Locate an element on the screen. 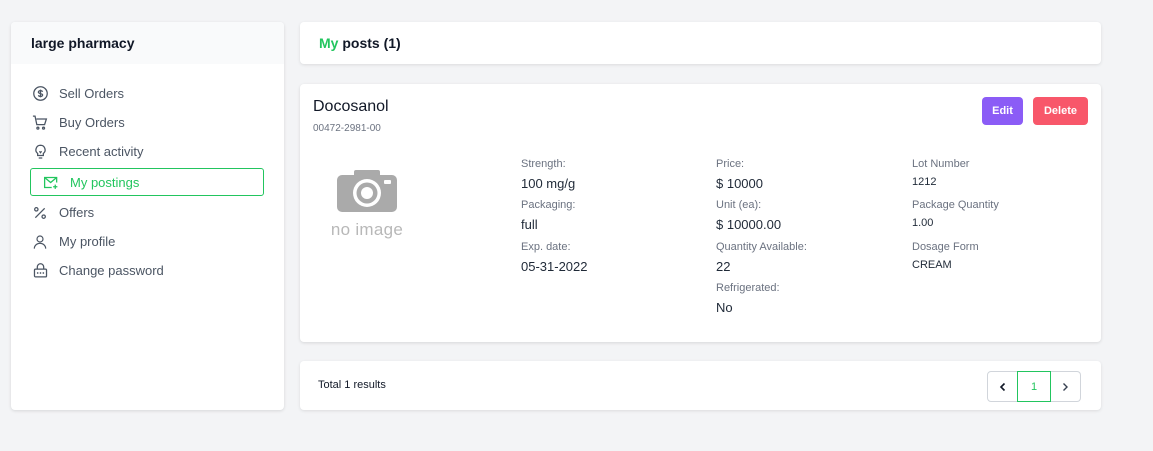 The width and height of the screenshot is (1153, 451). field-exp-date: Exp. date: 05-31-2022 is located at coordinates (554, 257).